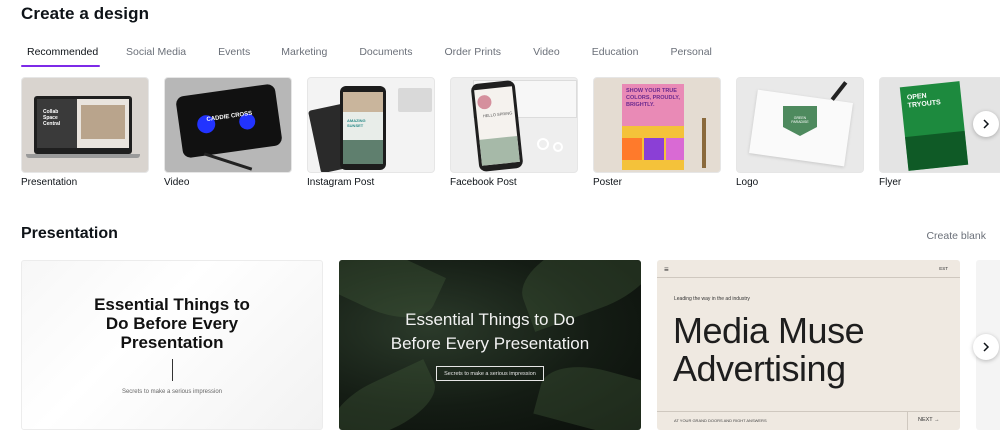 The image size is (1000, 430). What do you see at coordinates (234, 53) in the screenshot?
I see `tab-events: Events` at bounding box center [234, 53].